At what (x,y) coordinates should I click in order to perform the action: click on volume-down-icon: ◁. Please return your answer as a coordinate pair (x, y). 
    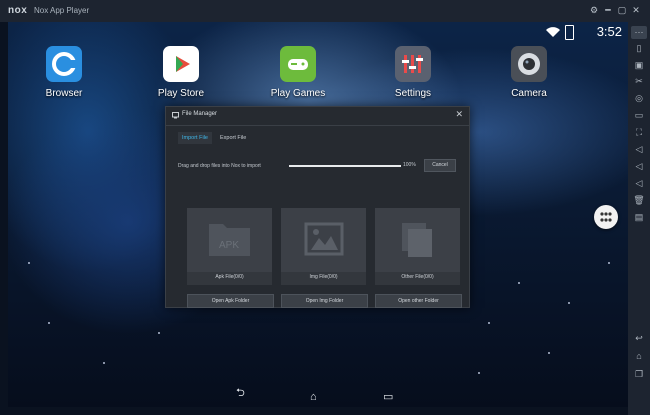
    Looking at the image, I should click on (639, 166).